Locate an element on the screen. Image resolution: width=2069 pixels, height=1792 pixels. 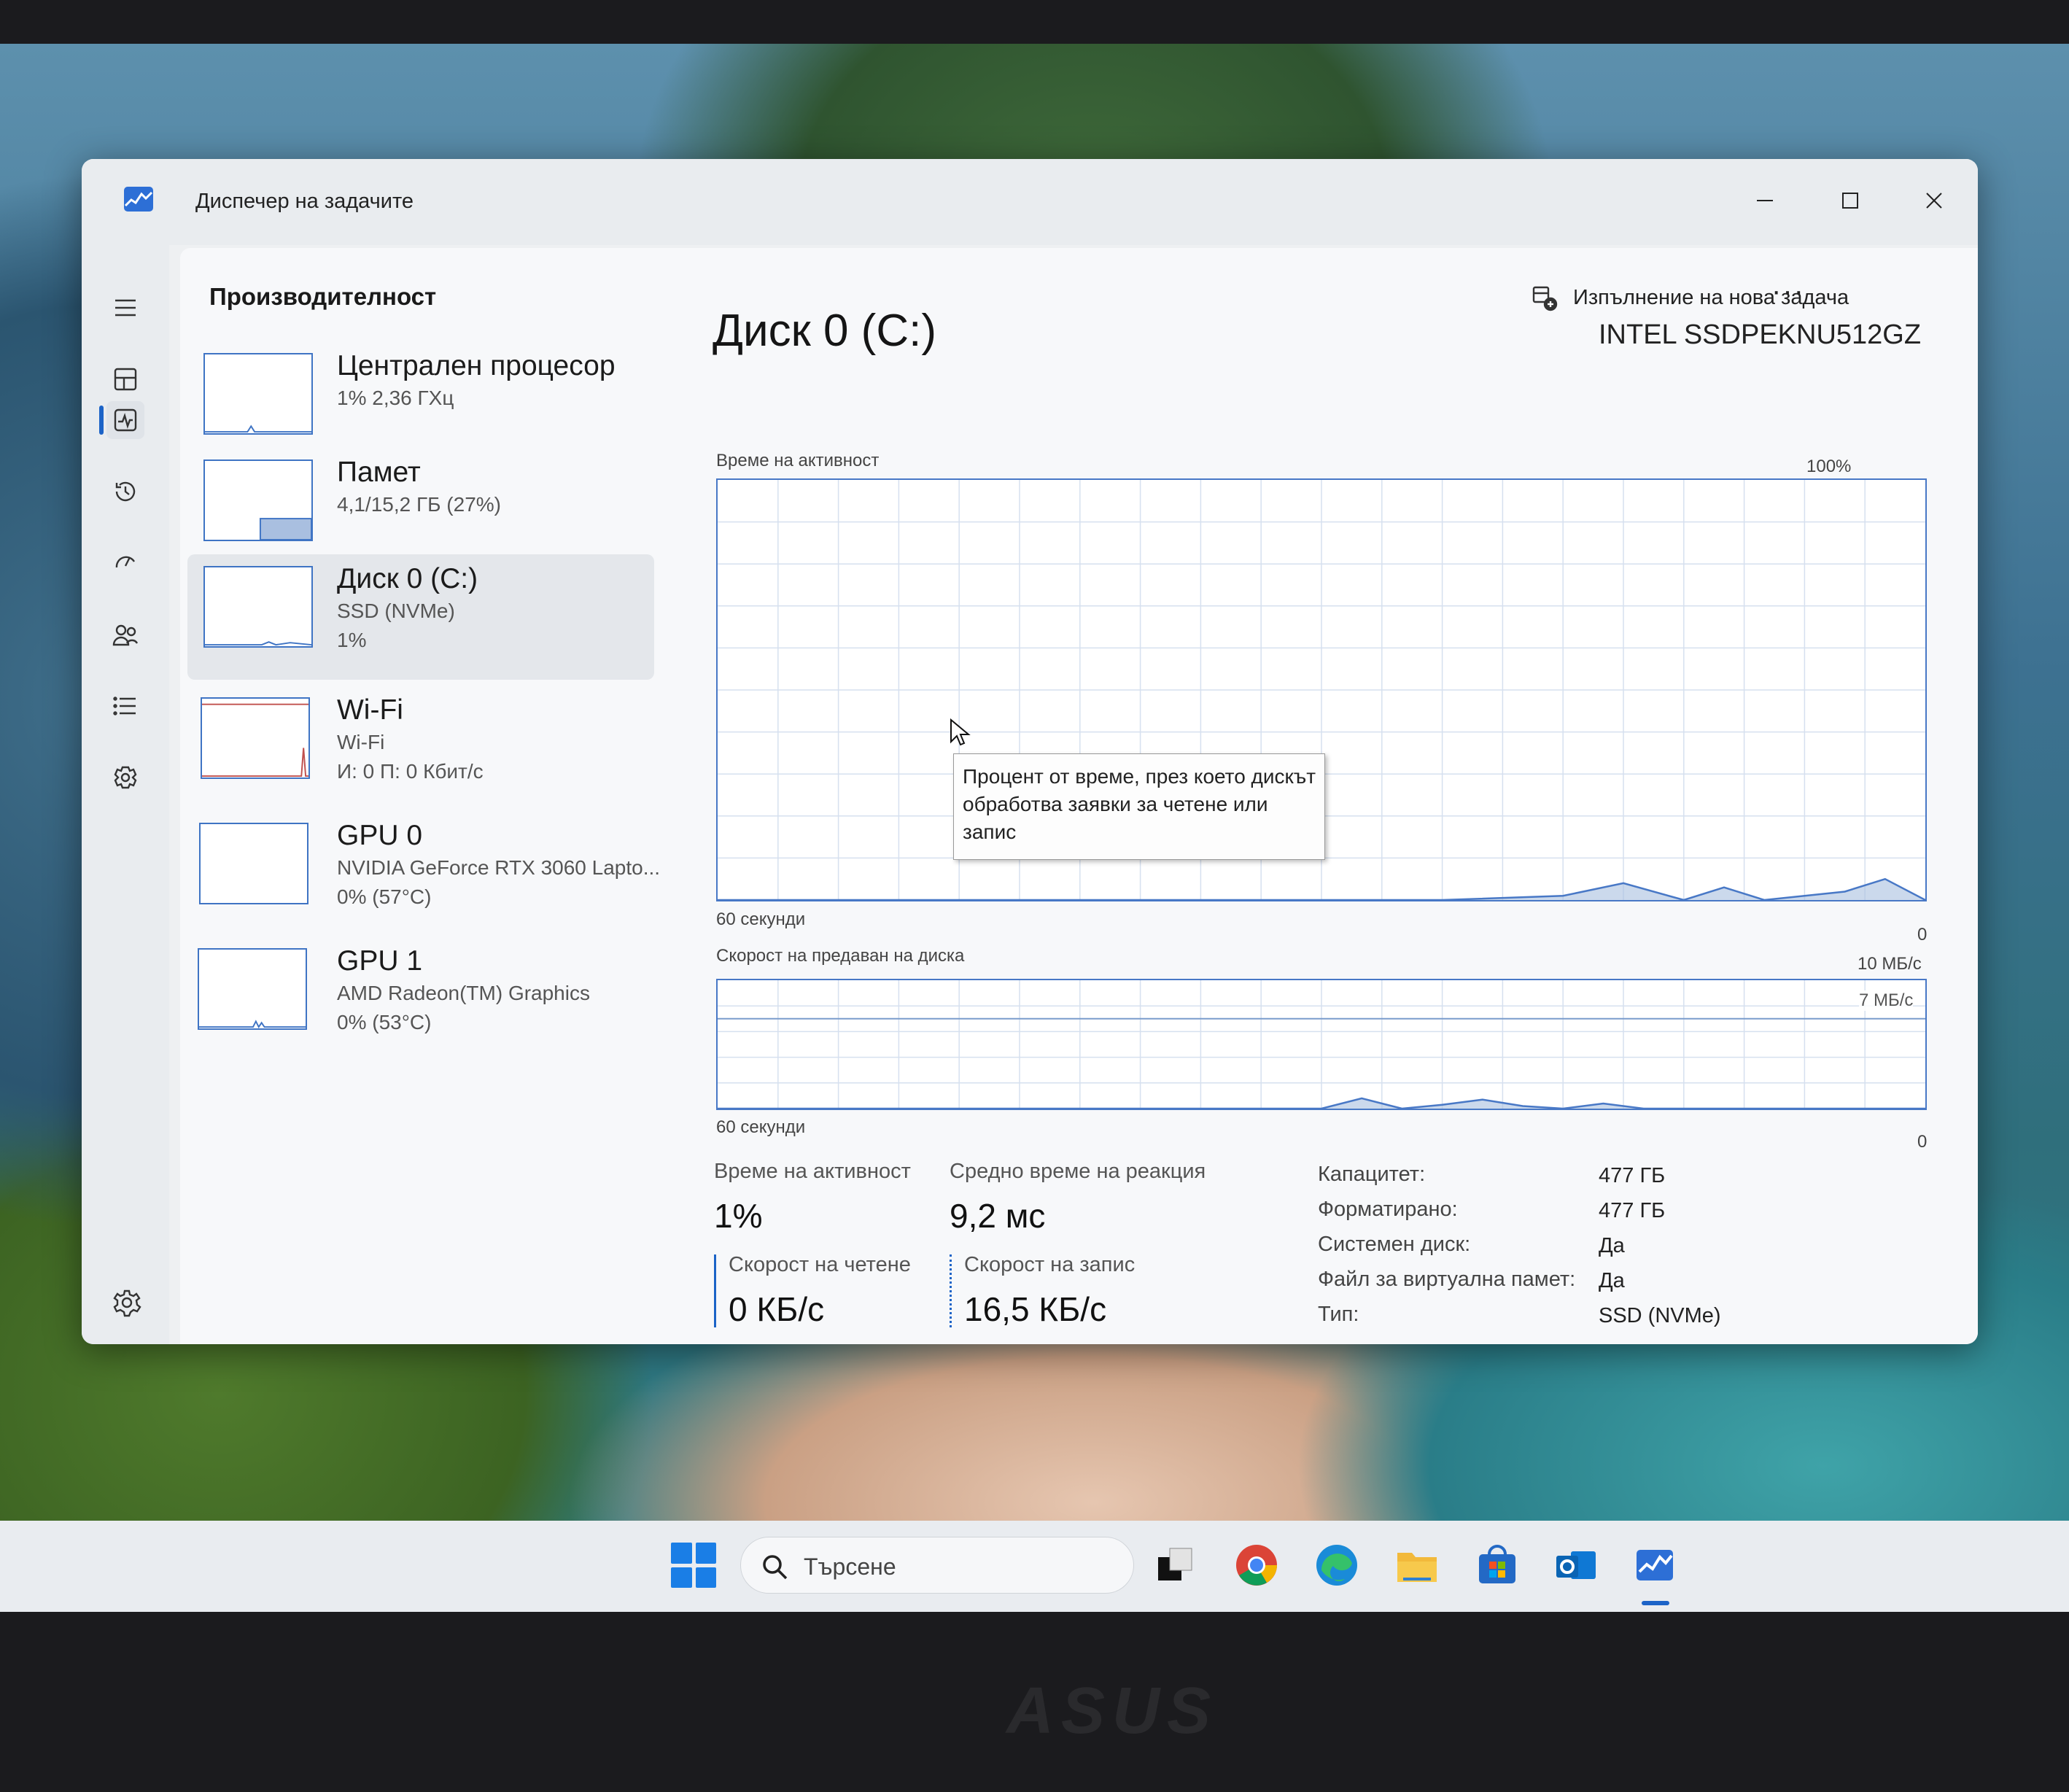
read-speed-value: 0 КБ/с is located at coordinates (777, 1309).